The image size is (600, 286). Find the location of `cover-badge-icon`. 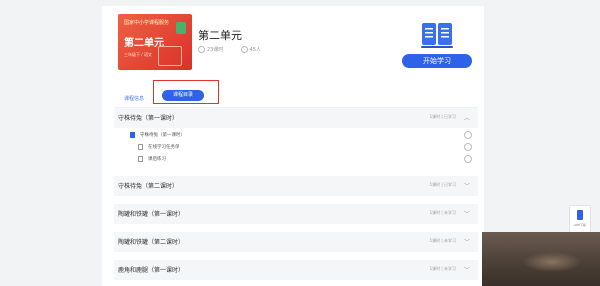

cover-badge-icon is located at coordinates (181, 28).